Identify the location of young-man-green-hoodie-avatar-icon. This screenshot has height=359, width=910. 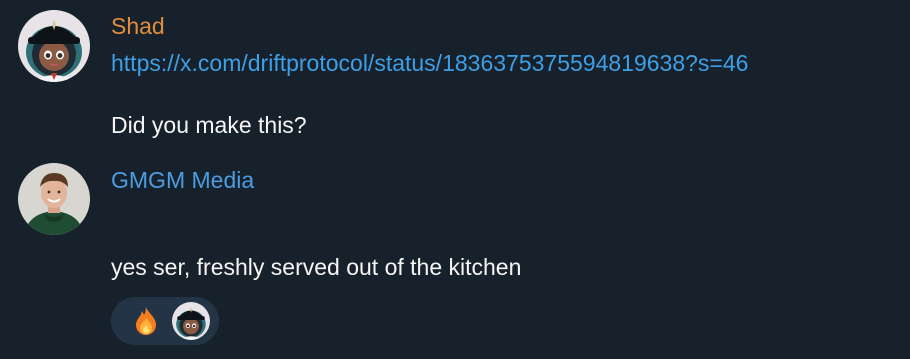
(54, 199).